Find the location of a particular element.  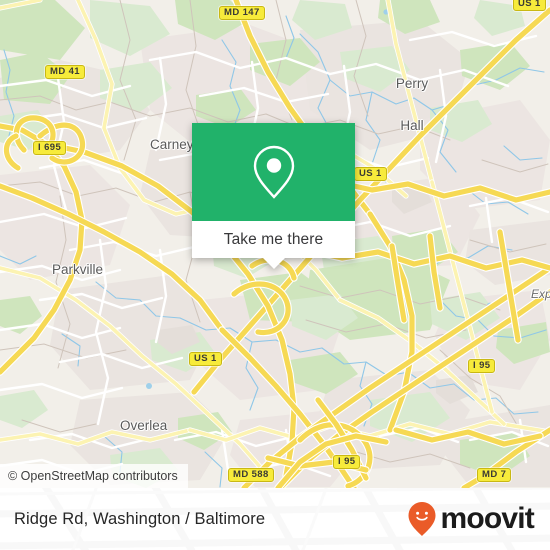

popup-action-row: Take me there is located at coordinates (273, 245).